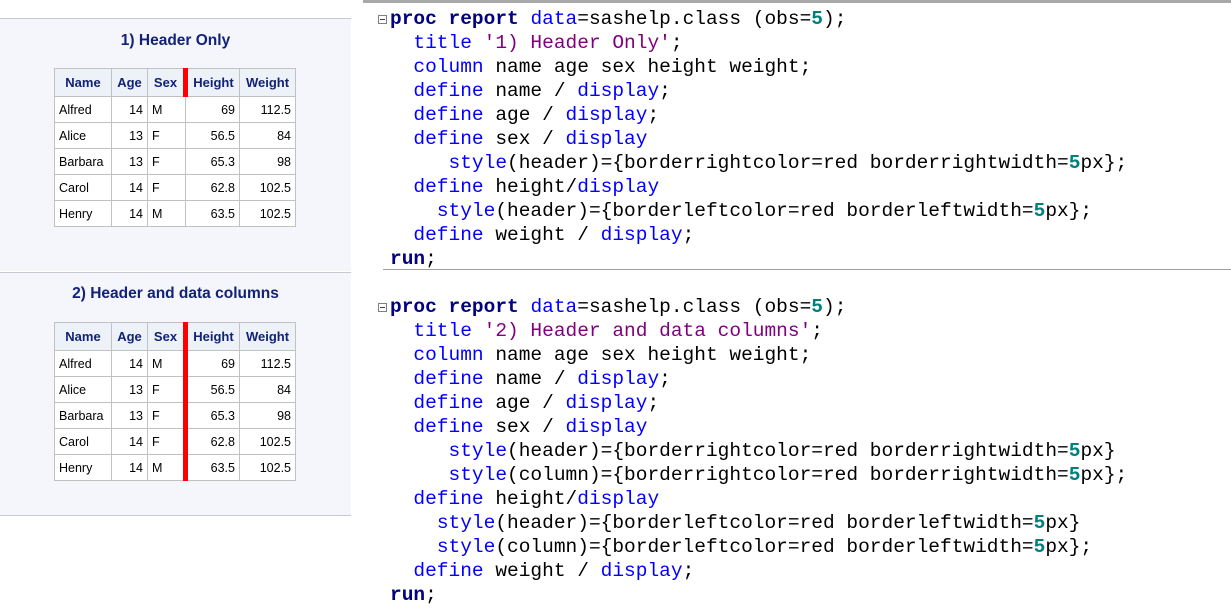 The height and width of the screenshot is (607, 1231). I want to click on table-row: Alfred 14 M 69 112.5, so click(175, 363).